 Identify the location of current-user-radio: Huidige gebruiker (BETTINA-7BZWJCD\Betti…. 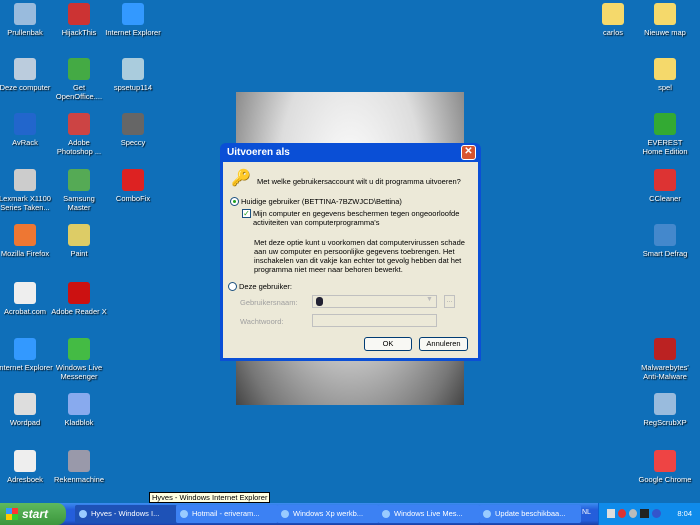
(316, 201).